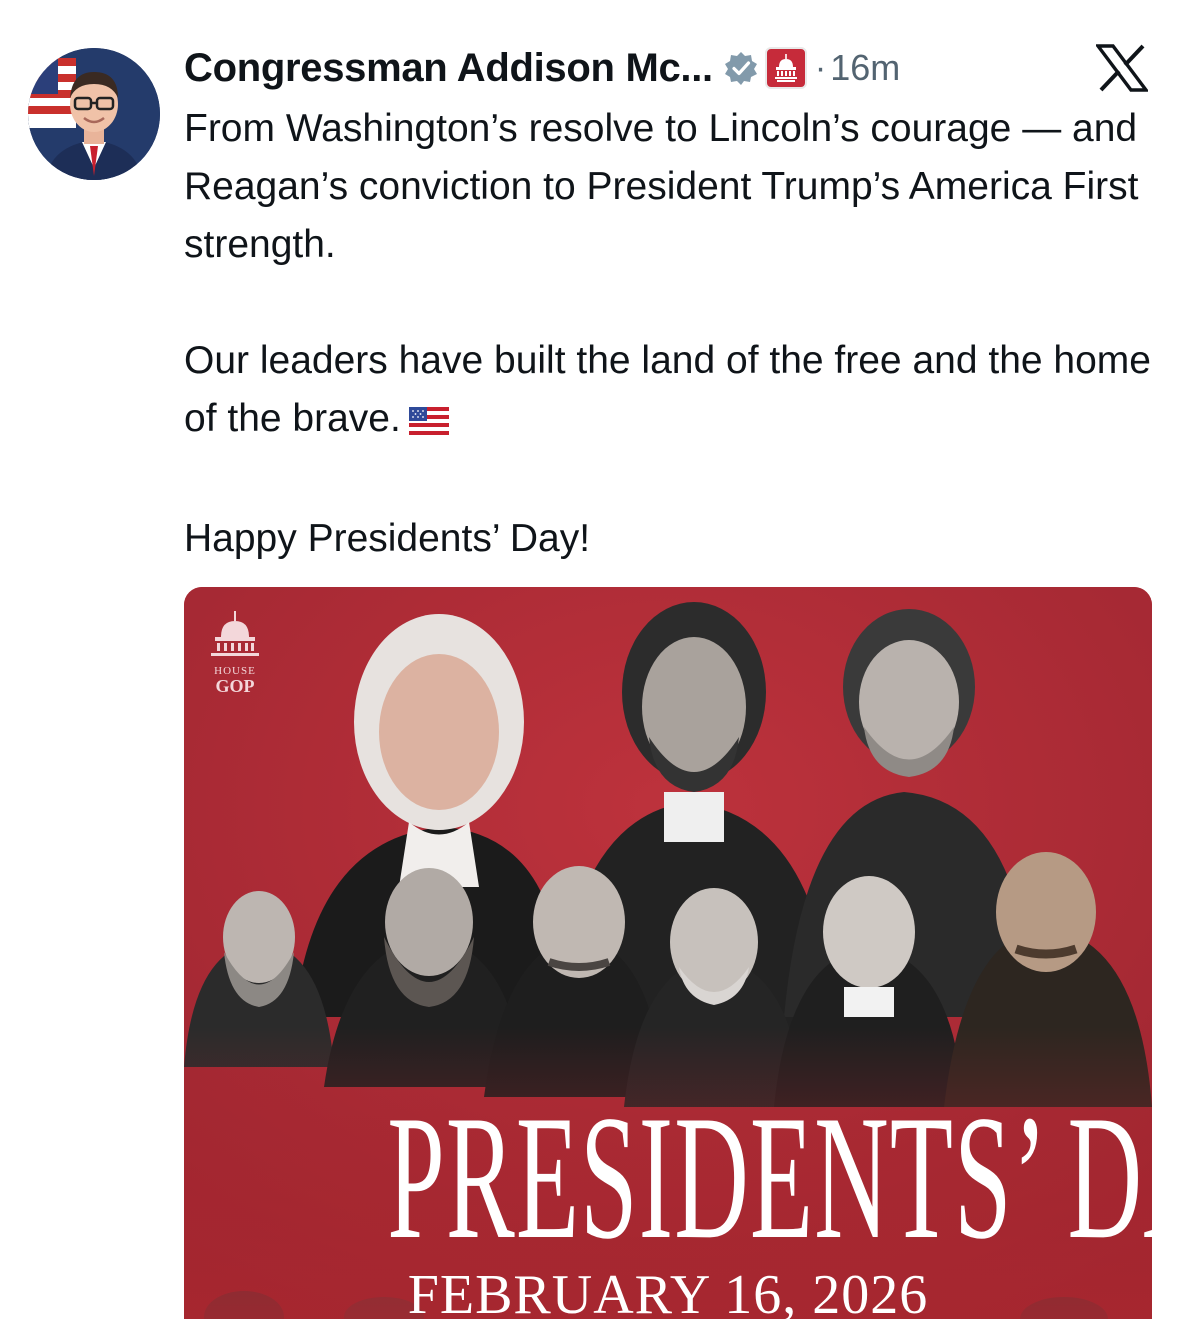  I want to click on x-logo-icon, so click(1122, 68).